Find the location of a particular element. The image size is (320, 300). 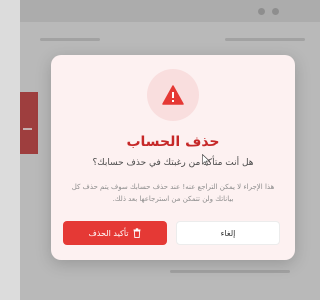

warning-icon-badge is located at coordinates (173, 95).